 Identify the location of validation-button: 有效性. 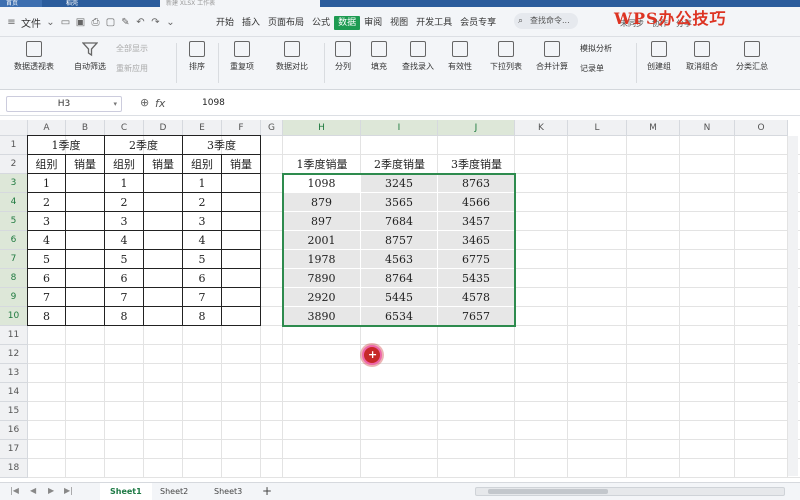
(460, 56).